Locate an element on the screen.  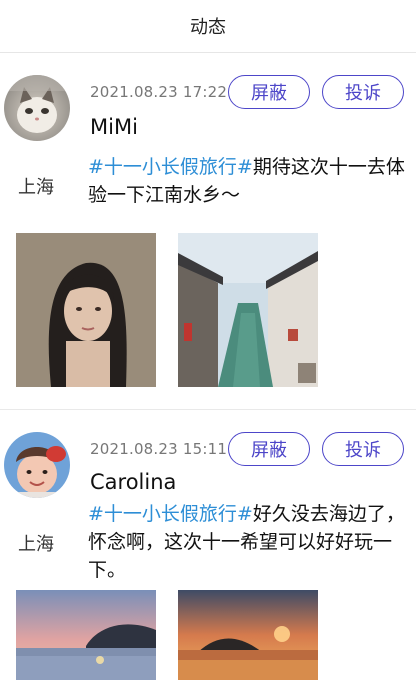
post-content: #十一小长假旅行#期待这次十一去体验一下江南水乡～ is located at coordinates (247, 181).